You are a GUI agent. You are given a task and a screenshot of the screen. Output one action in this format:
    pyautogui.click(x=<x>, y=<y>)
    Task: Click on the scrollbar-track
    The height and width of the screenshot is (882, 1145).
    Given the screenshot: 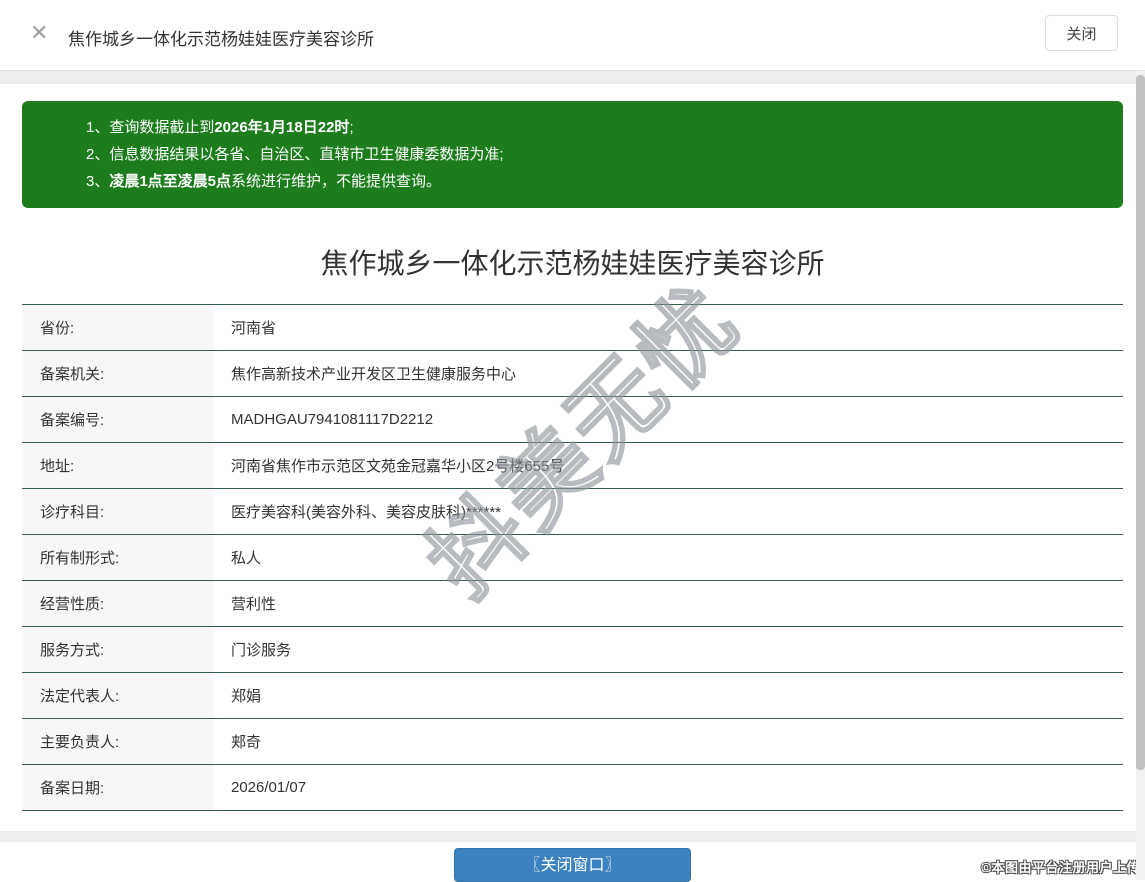 What is the action you would take?
    pyautogui.click(x=1140, y=475)
    